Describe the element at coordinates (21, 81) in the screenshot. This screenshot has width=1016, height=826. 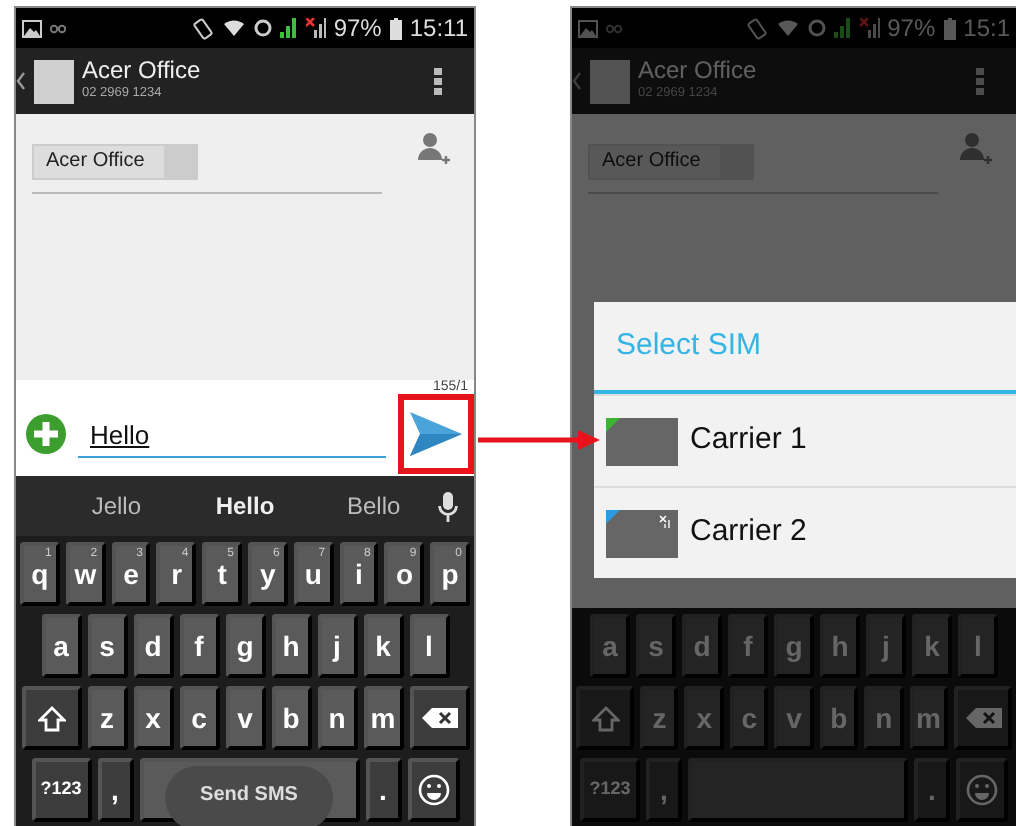
I see `back-icon` at that location.